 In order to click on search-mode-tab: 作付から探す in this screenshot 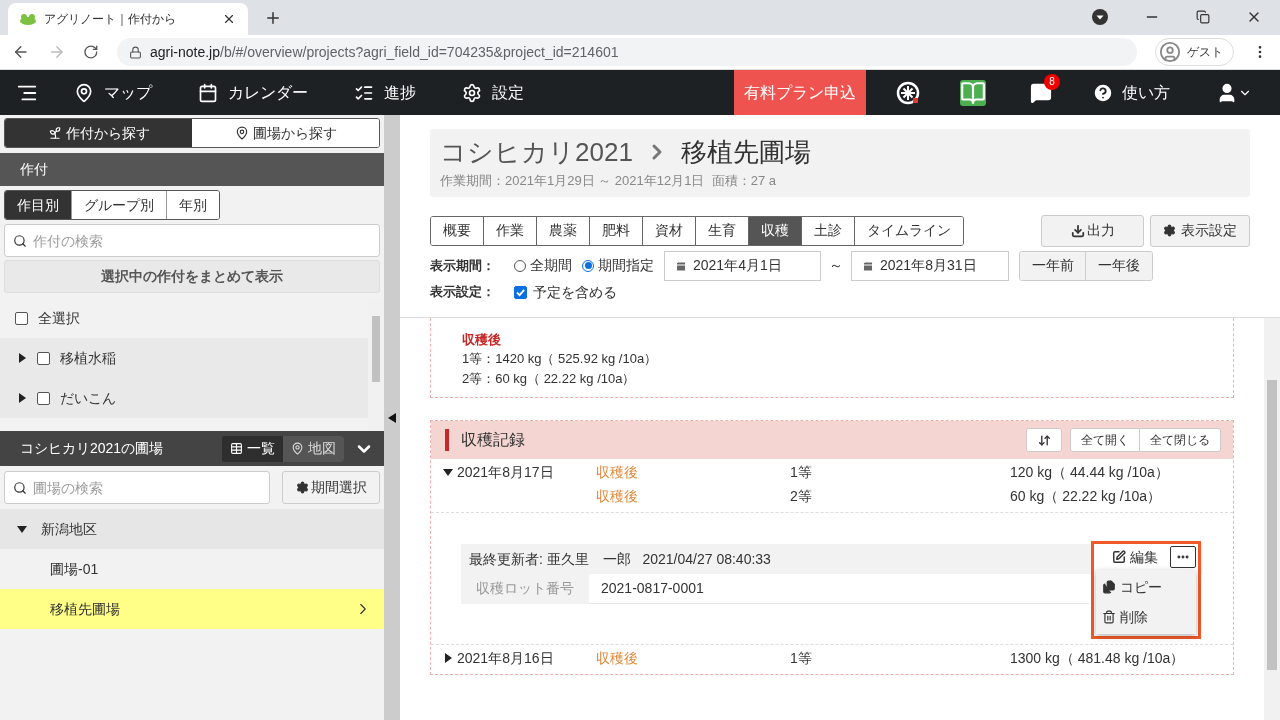, I will do `click(98, 133)`.